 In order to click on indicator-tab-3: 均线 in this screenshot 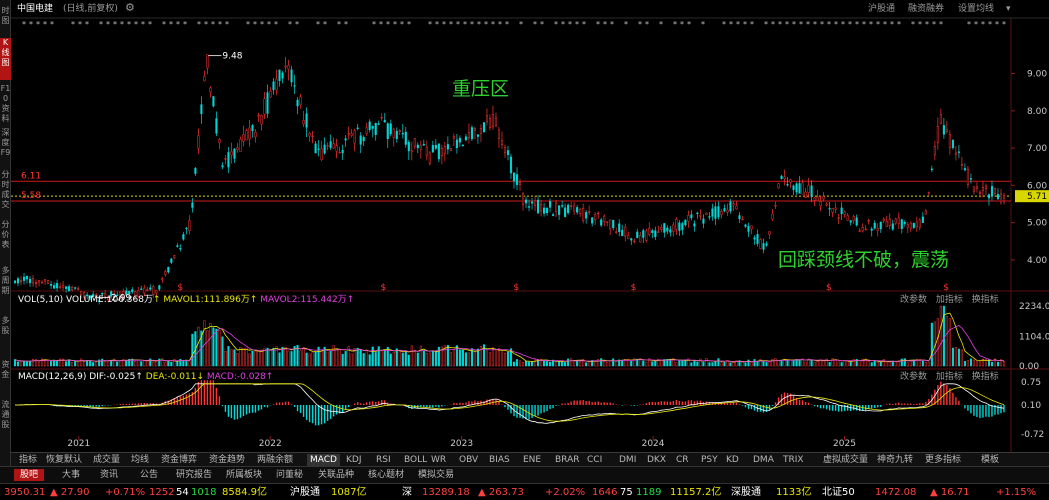, I will do `click(140, 460)`.